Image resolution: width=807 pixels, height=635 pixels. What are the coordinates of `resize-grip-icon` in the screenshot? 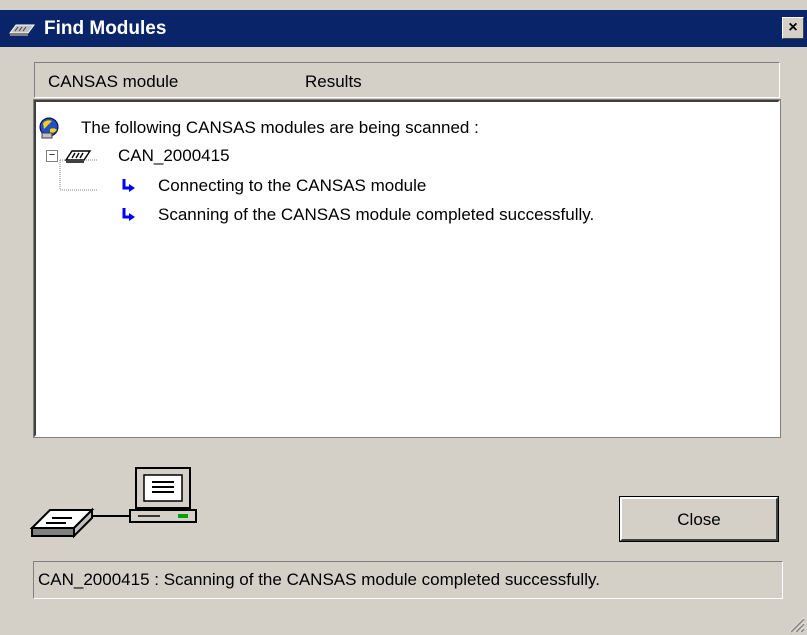 It's located at (796, 624).